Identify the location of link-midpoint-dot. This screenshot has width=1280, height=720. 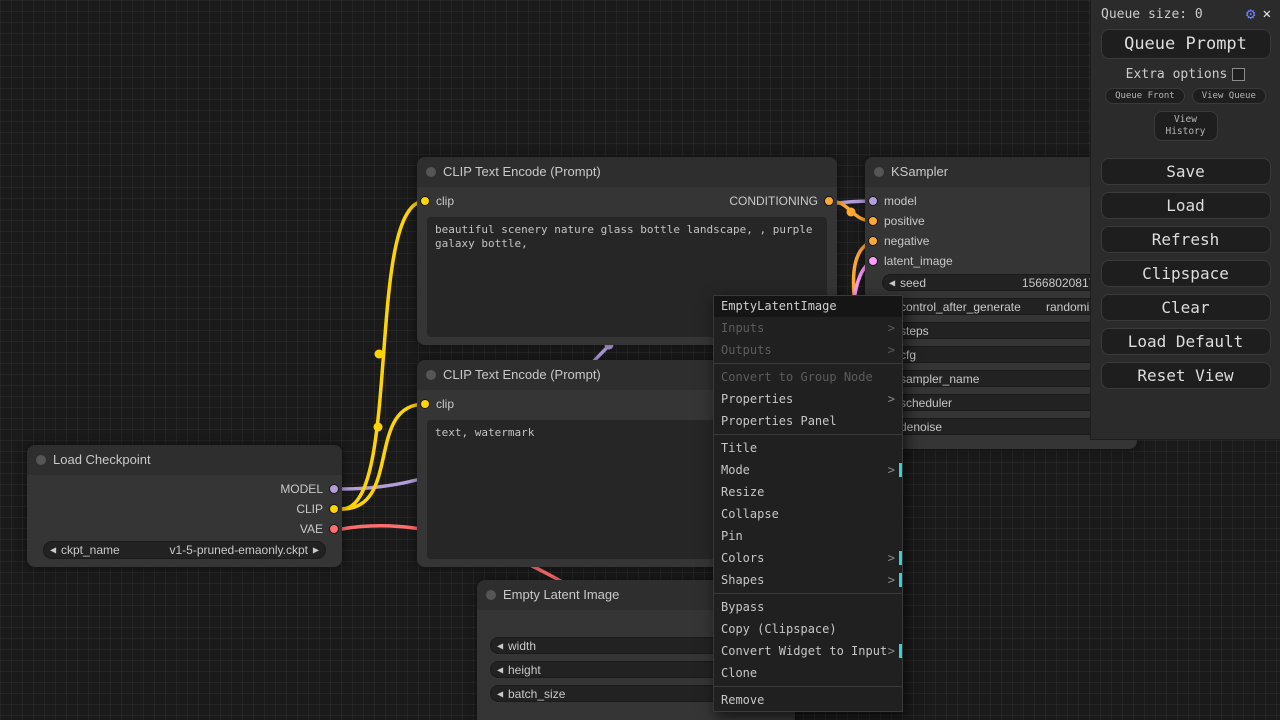
(379, 354).